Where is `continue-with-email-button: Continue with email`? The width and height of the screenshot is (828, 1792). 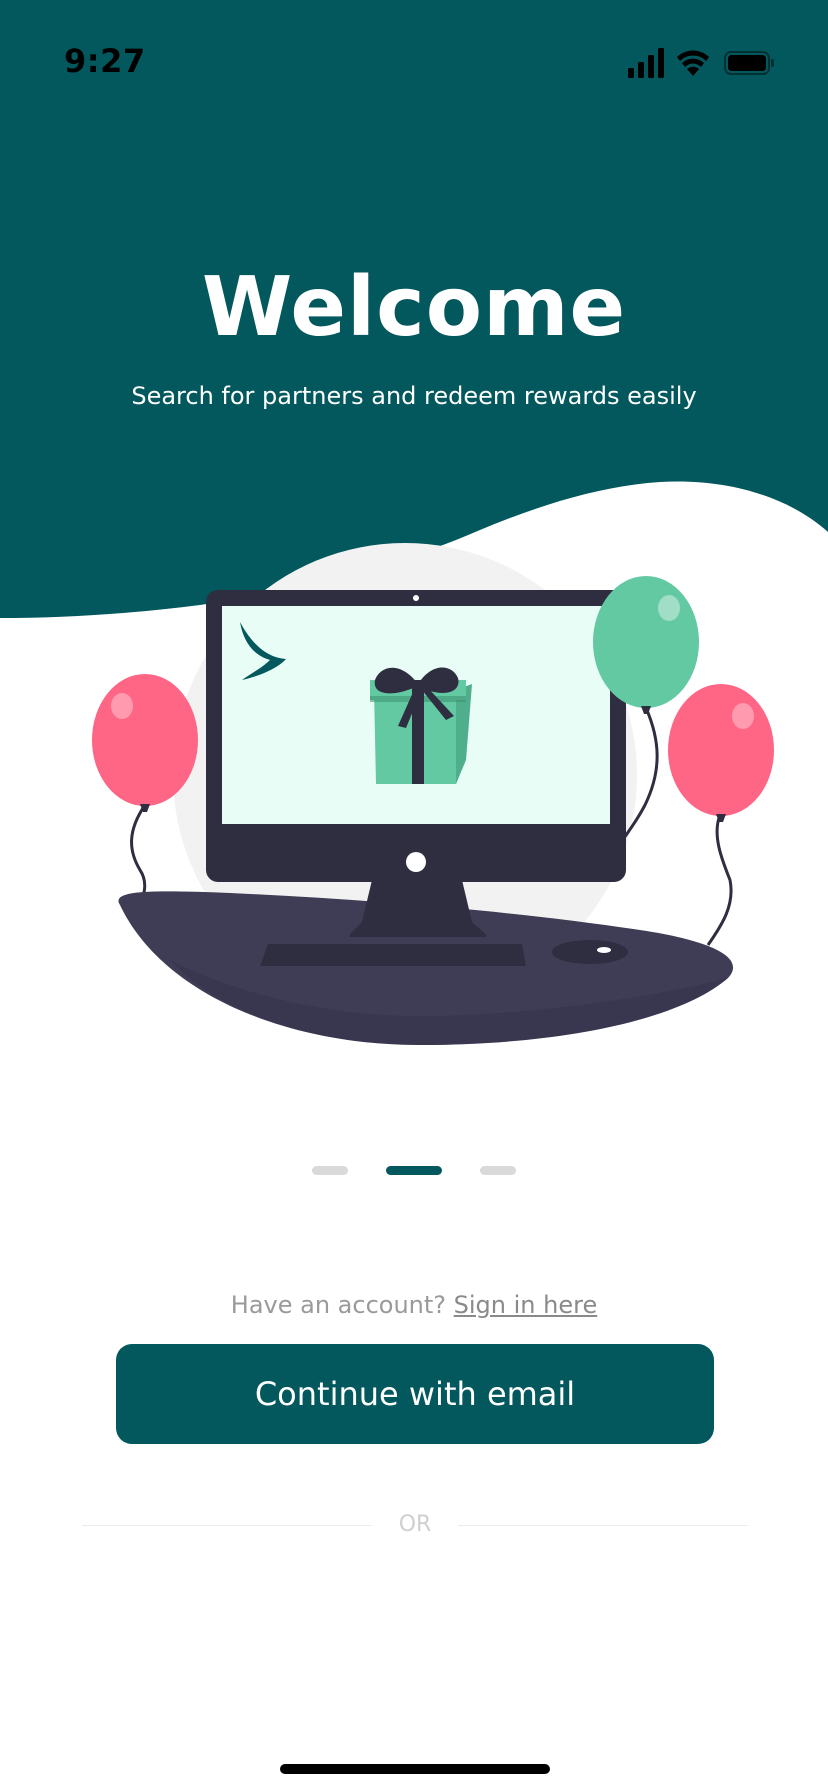 continue-with-email-button: Continue with email is located at coordinates (415, 1394).